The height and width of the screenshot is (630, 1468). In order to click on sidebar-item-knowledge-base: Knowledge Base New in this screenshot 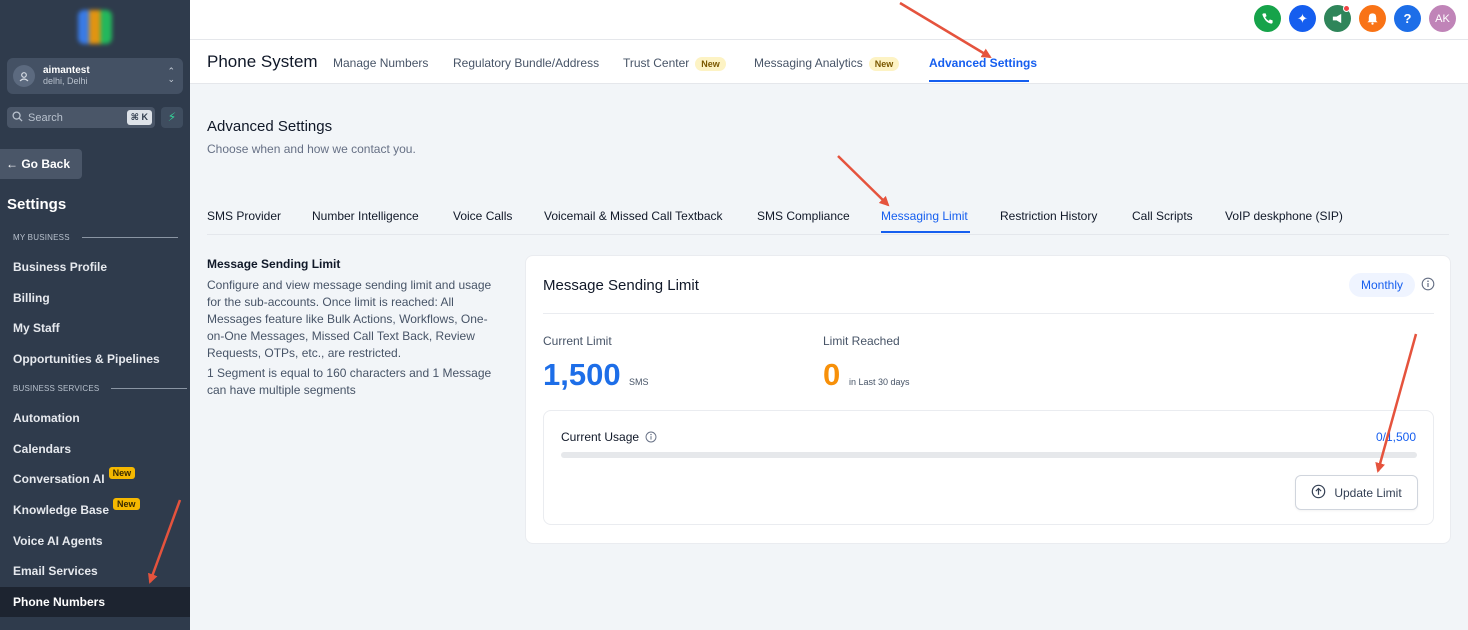, I will do `click(95, 510)`.